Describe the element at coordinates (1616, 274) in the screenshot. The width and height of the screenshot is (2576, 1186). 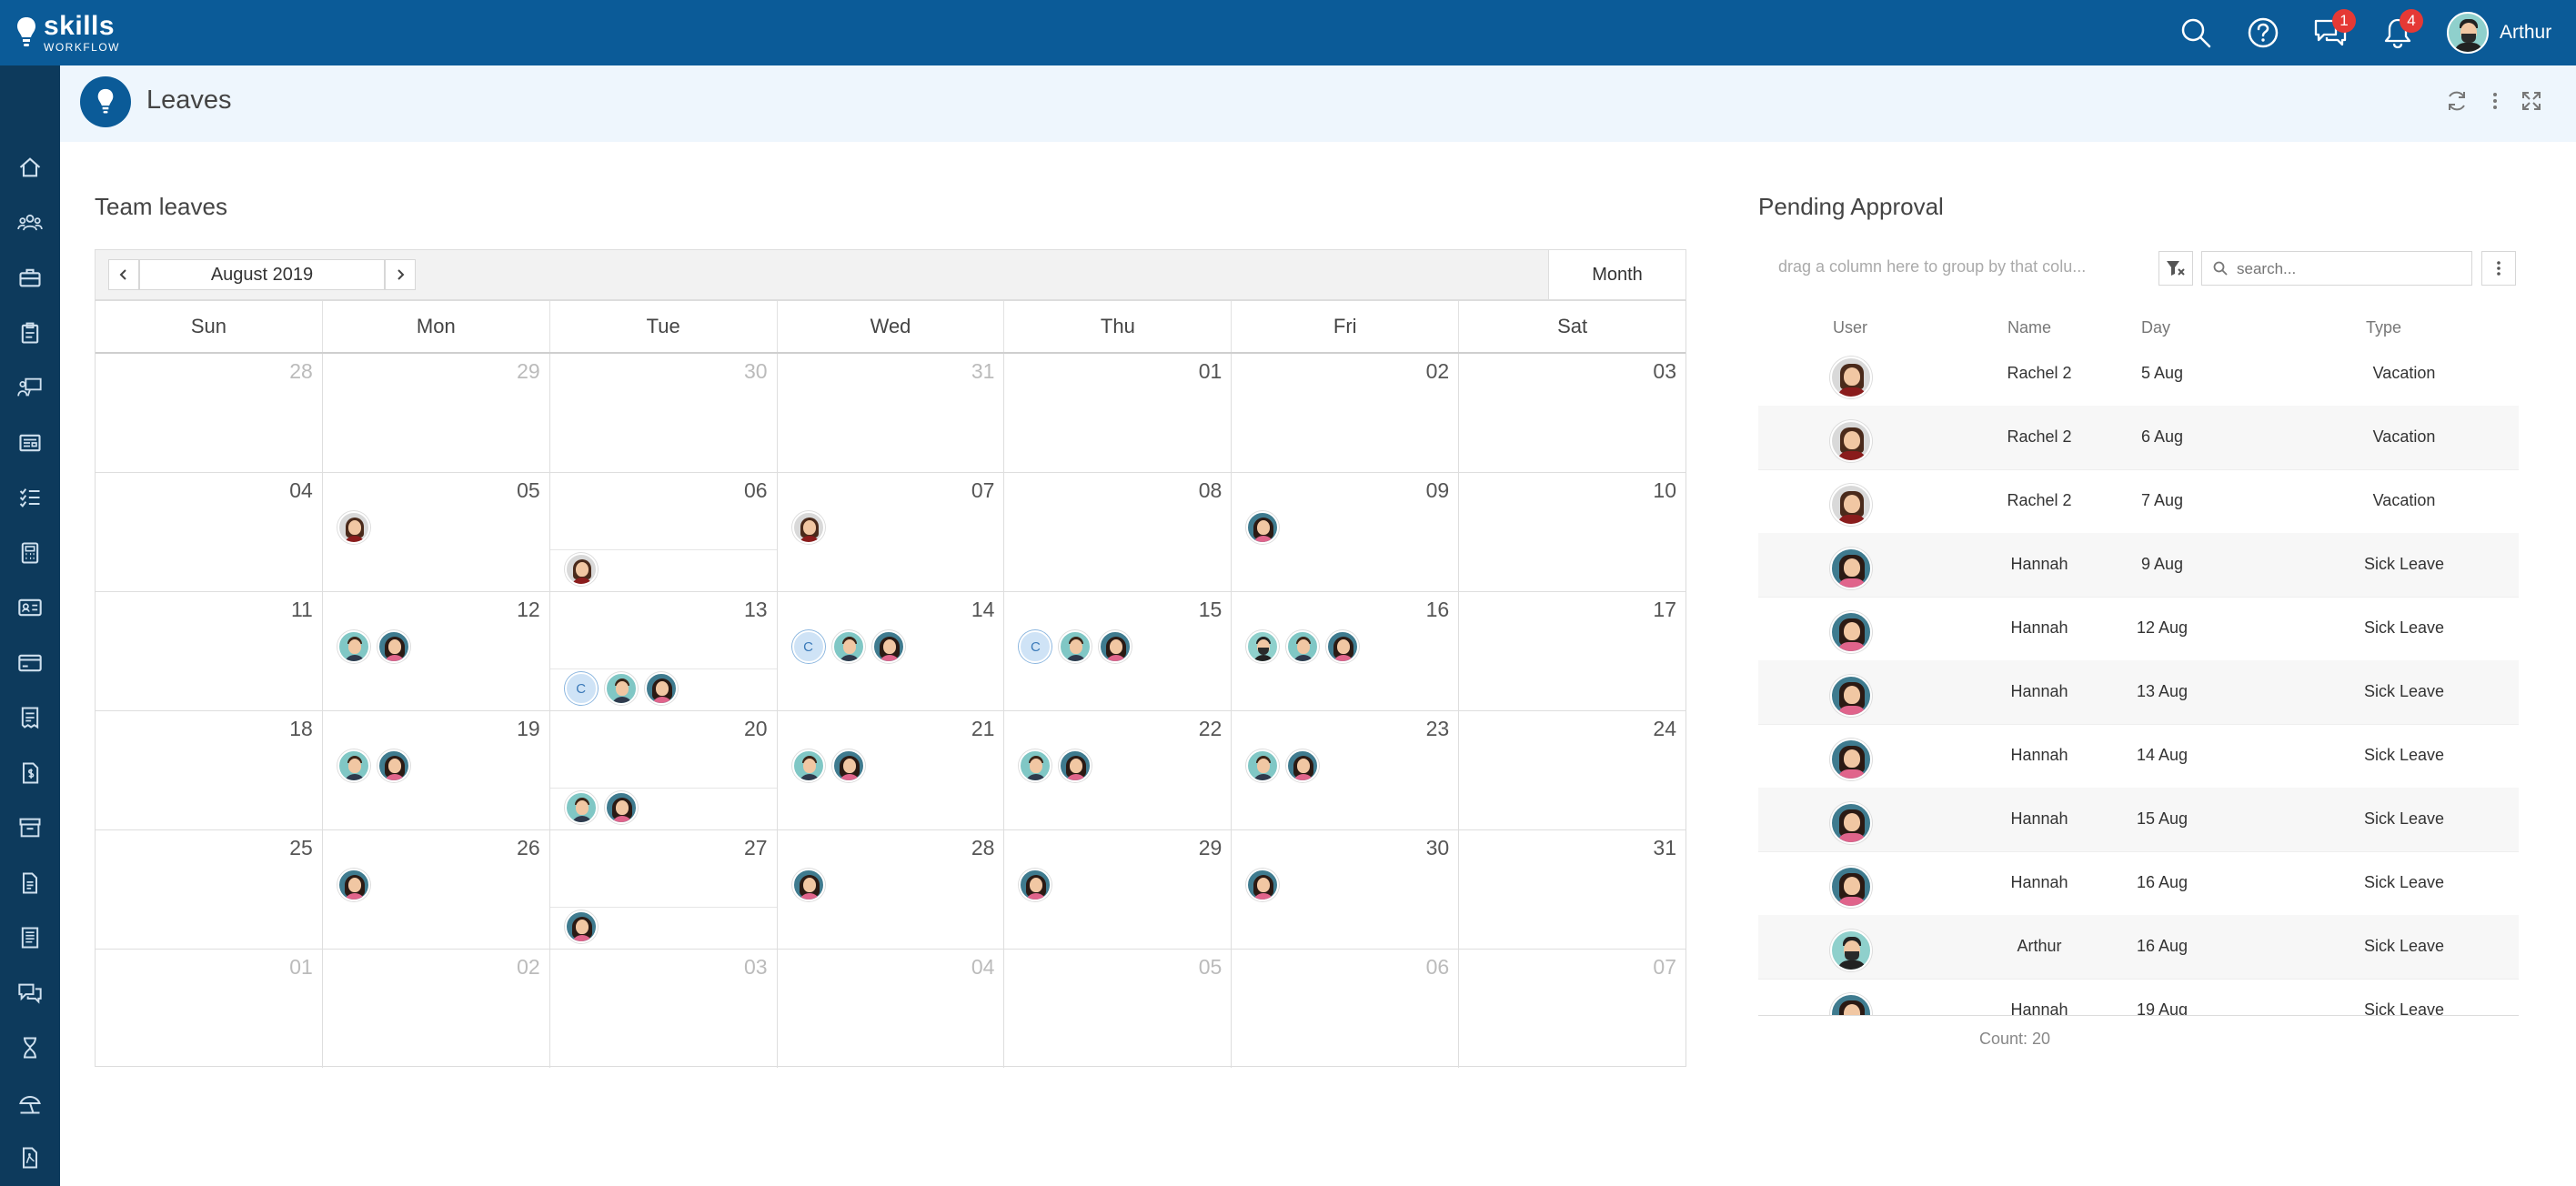
I see `month-view-button: Month` at that location.